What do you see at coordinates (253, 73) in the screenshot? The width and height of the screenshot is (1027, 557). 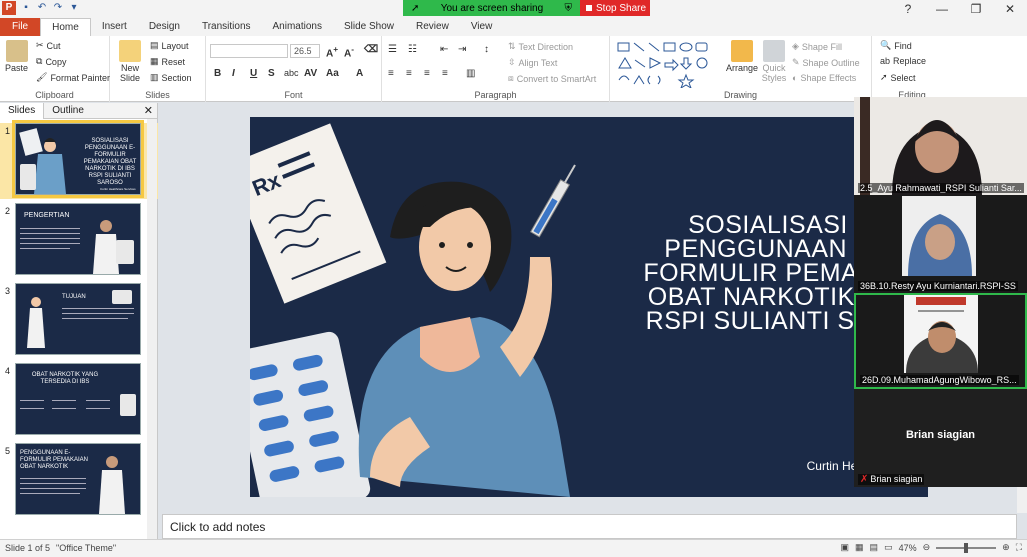 I see `underline-button: U` at bounding box center [253, 73].